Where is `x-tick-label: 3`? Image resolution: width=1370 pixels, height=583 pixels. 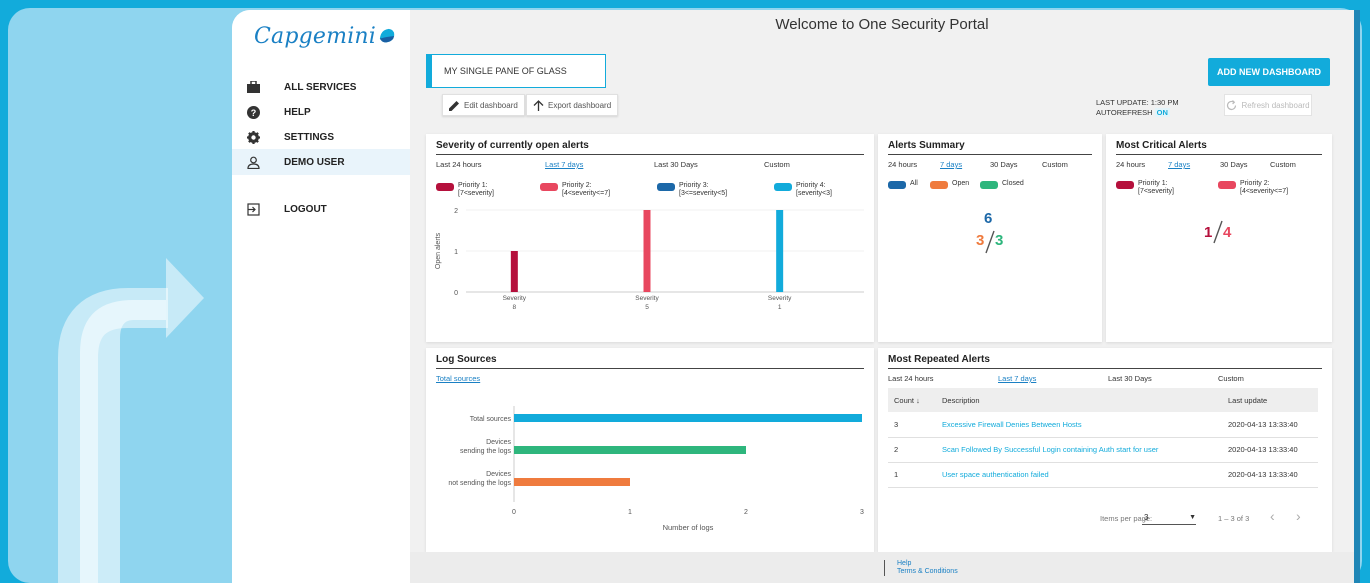
x-tick-label: 3 is located at coordinates (862, 512).